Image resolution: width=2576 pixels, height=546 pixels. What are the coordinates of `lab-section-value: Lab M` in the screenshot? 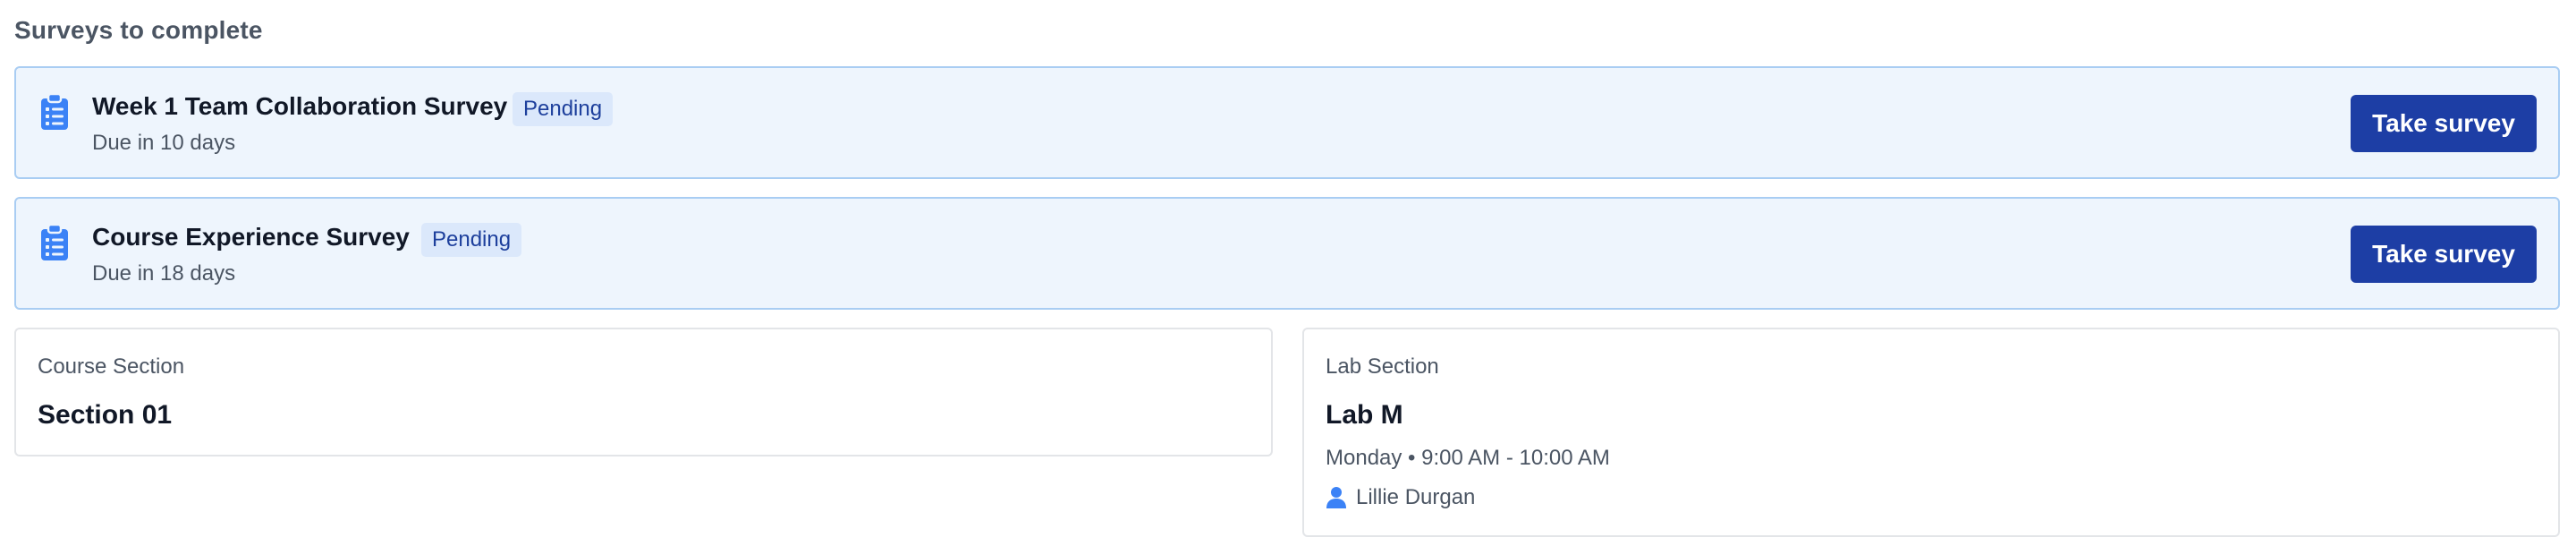 It's located at (1364, 415).